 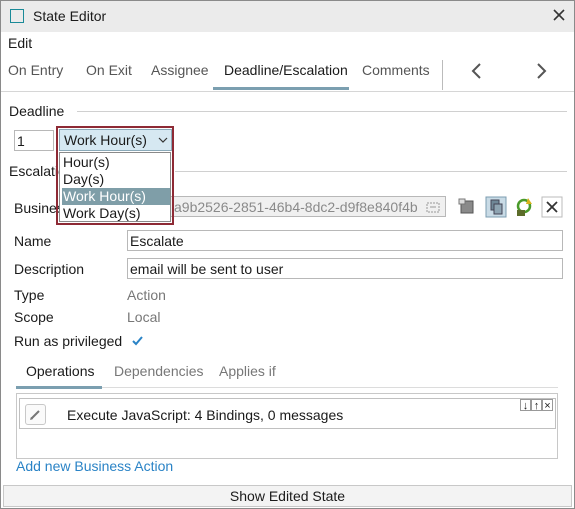 What do you see at coordinates (281, 88) in the screenshot?
I see `active-tab-indicator` at bounding box center [281, 88].